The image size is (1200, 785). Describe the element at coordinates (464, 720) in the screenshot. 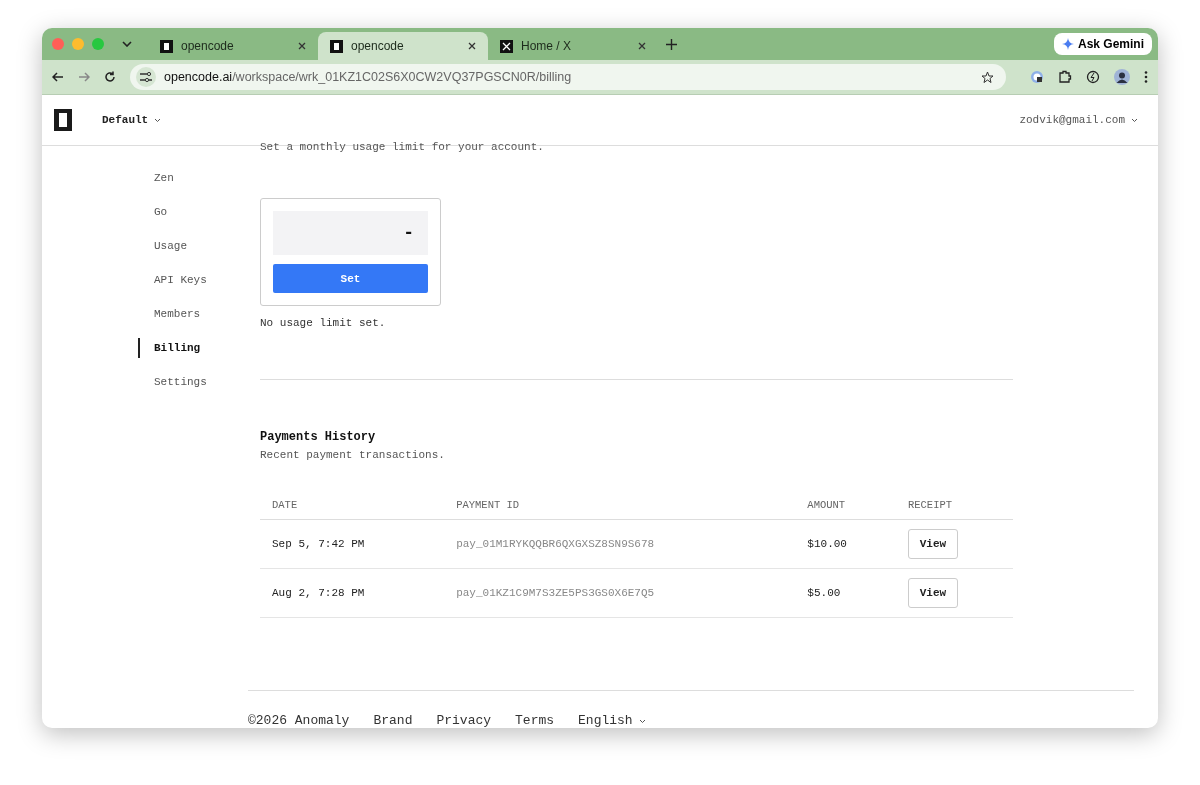

I see `footer-link: Privacy` at that location.